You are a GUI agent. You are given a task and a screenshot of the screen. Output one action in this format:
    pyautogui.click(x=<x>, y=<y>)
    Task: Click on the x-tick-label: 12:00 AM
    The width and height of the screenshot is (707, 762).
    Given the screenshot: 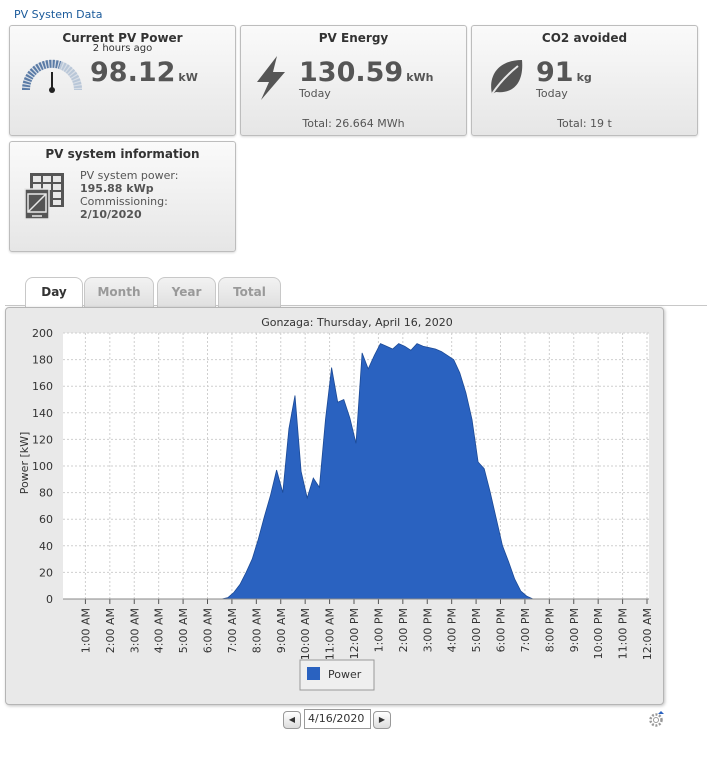 What is the action you would take?
    pyautogui.click(x=647, y=634)
    